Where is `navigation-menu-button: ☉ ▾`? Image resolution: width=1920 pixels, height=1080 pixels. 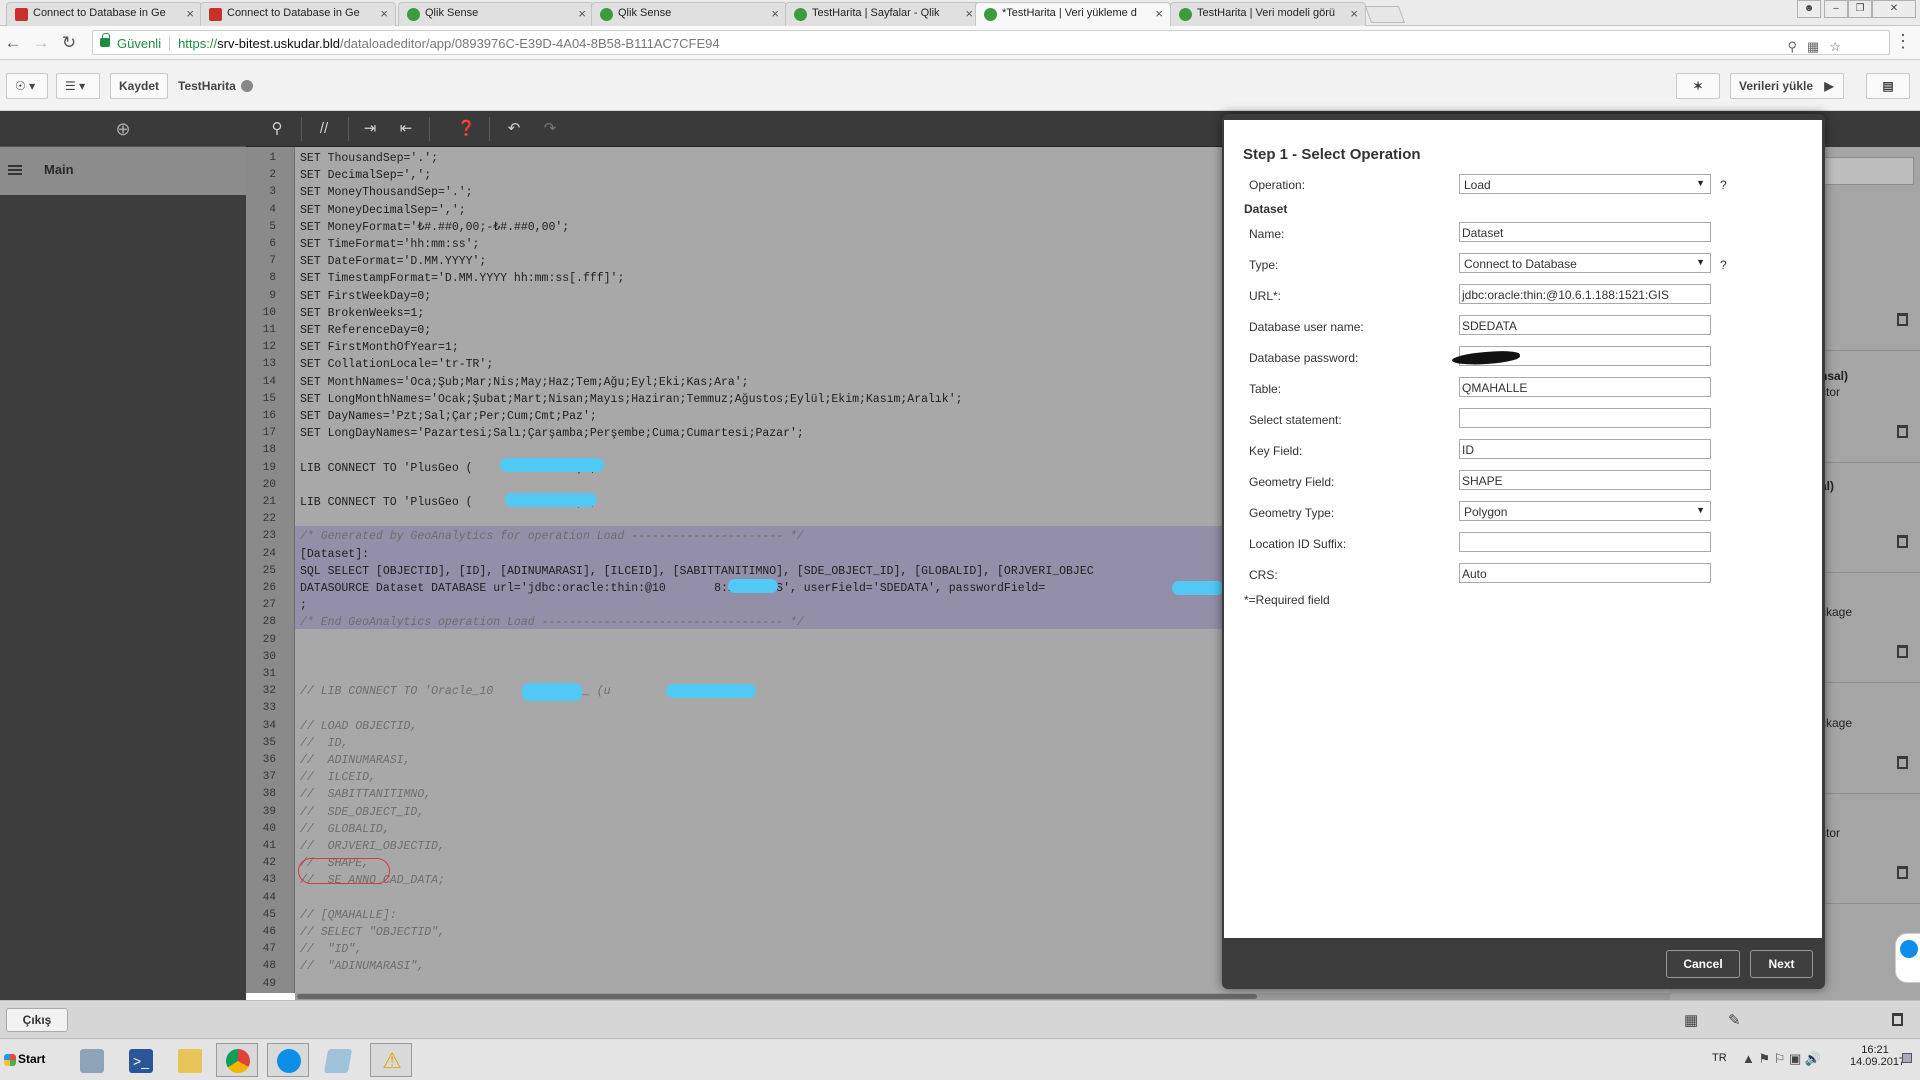 navigation-menu-button: ☉ ▾ is located at coordinates (27, 86).